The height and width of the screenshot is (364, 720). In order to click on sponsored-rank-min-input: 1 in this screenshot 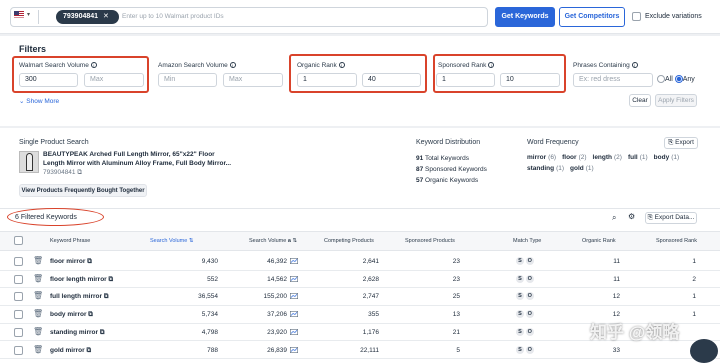, I will do `click(465, 80)`.